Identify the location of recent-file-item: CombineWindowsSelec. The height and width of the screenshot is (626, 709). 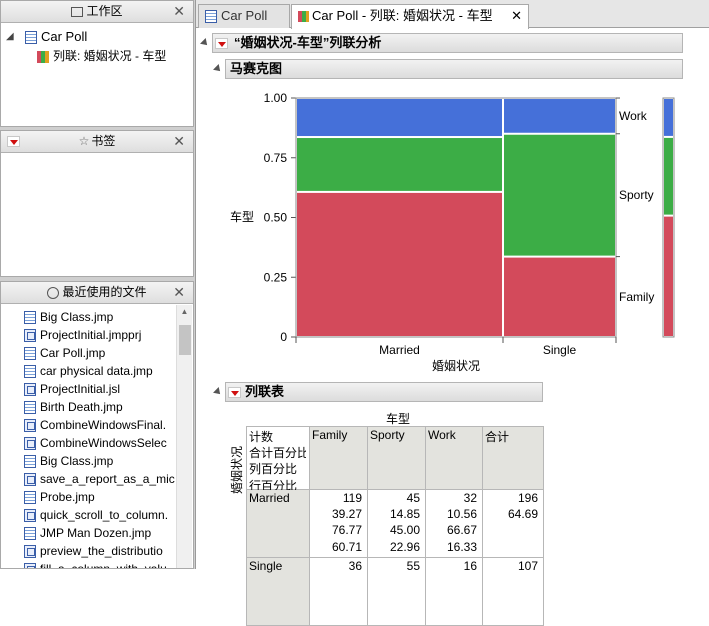
(89, 443).